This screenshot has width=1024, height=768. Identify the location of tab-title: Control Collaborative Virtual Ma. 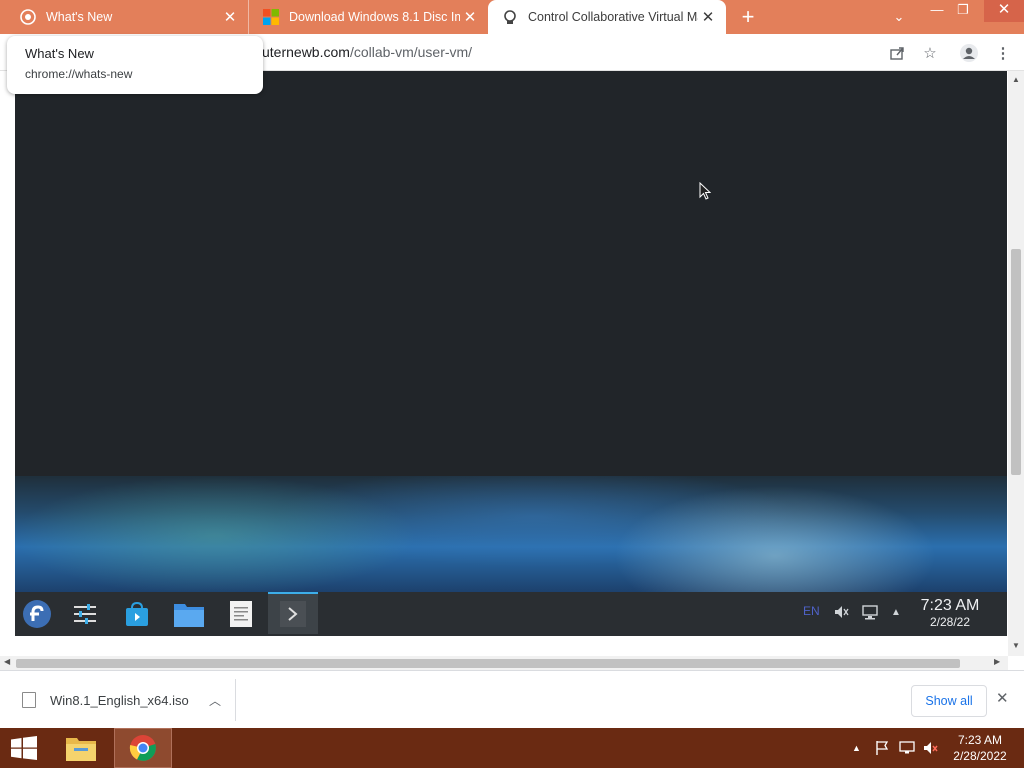
(613, 17).